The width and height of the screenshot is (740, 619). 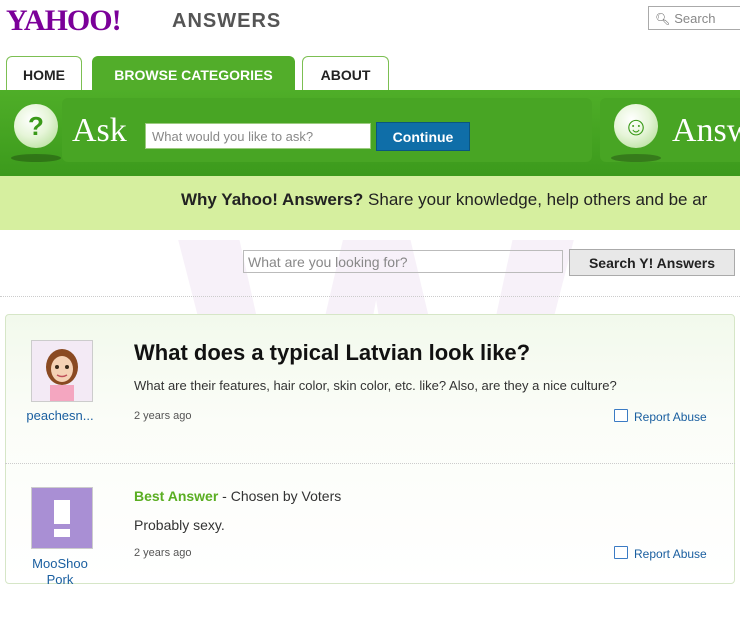 I want to click on question-bubble-icon: ?, so click(x=36, y=126).